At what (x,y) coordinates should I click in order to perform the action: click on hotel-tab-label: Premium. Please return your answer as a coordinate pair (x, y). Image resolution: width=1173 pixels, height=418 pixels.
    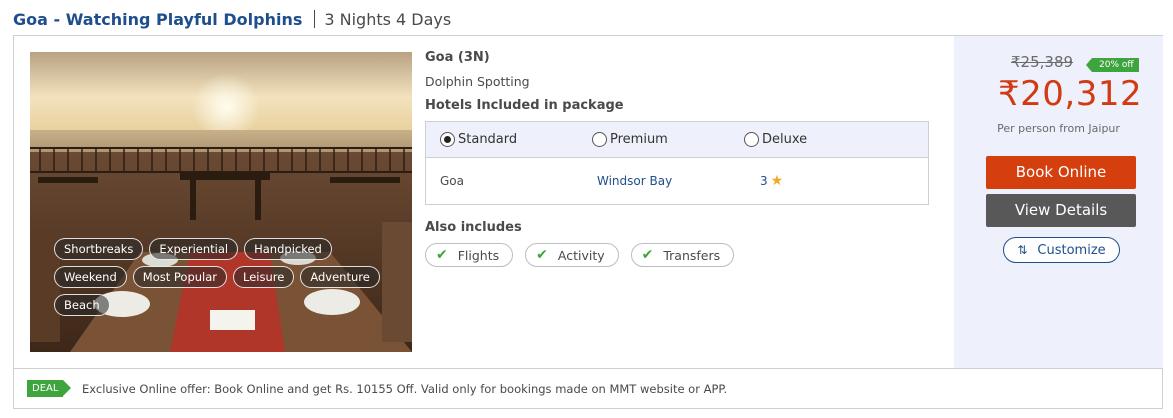
    Looking at the image, I should click on (639, 139).